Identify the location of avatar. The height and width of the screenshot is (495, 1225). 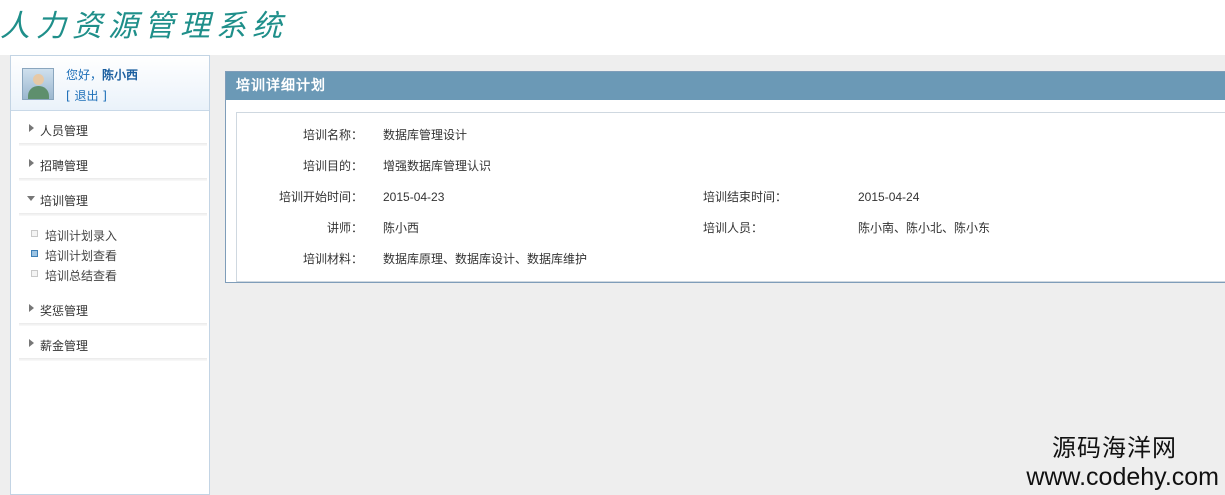
(38, 84).